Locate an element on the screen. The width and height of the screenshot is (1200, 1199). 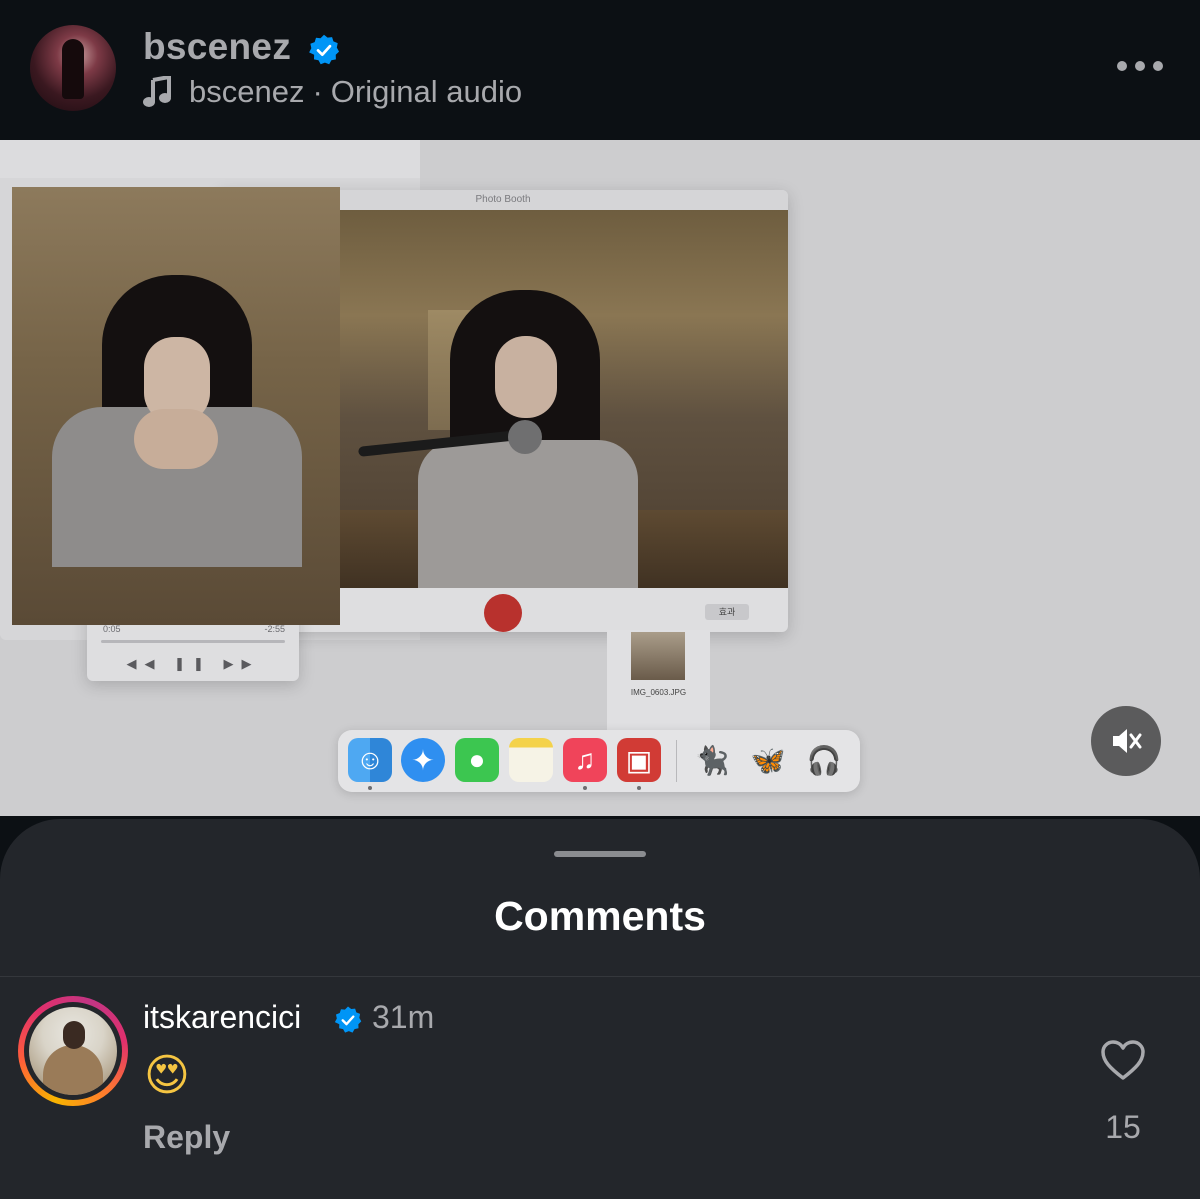
comment-text: 😍 is located at coordinates (167, 1075).